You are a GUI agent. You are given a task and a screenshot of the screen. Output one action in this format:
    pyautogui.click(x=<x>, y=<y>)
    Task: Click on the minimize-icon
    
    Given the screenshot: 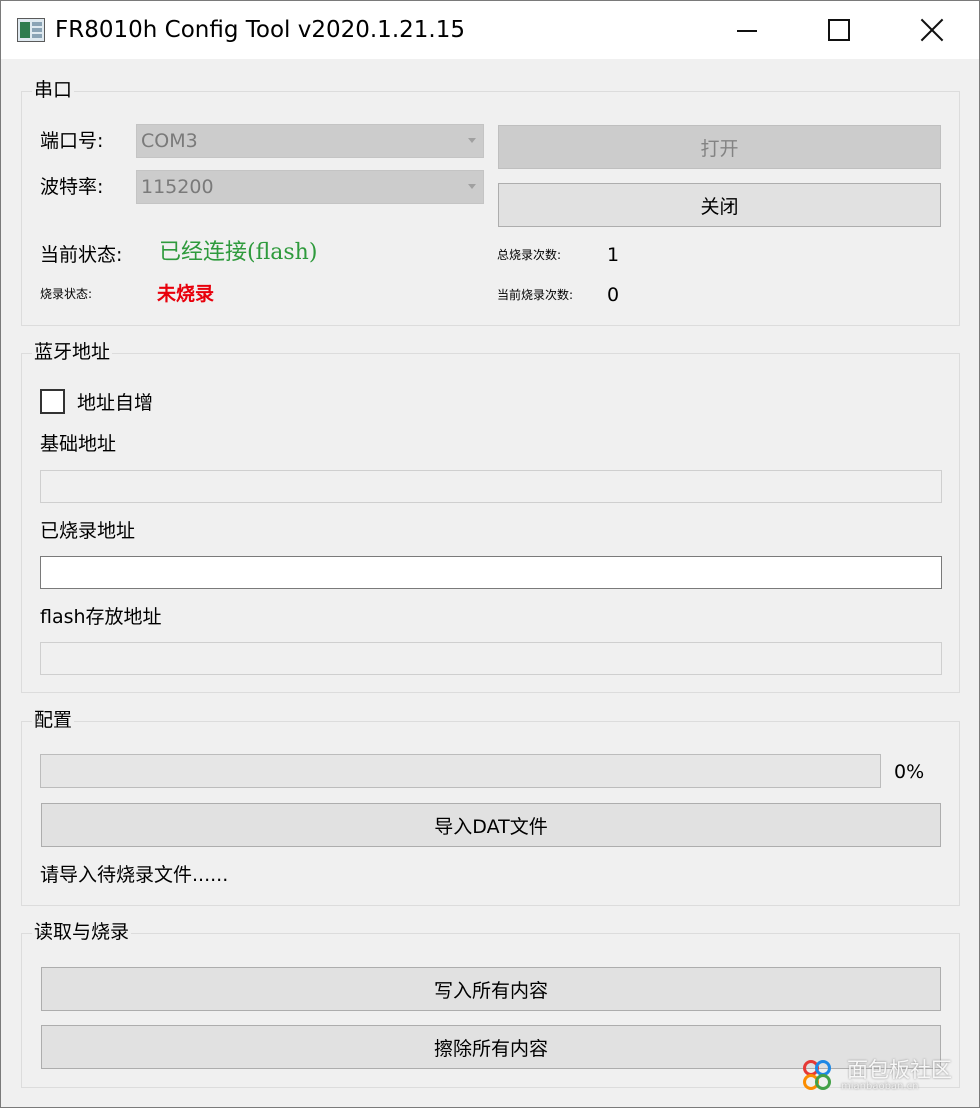 What is the action you would take?
    pyautogui.click(x=747, y=31)
    